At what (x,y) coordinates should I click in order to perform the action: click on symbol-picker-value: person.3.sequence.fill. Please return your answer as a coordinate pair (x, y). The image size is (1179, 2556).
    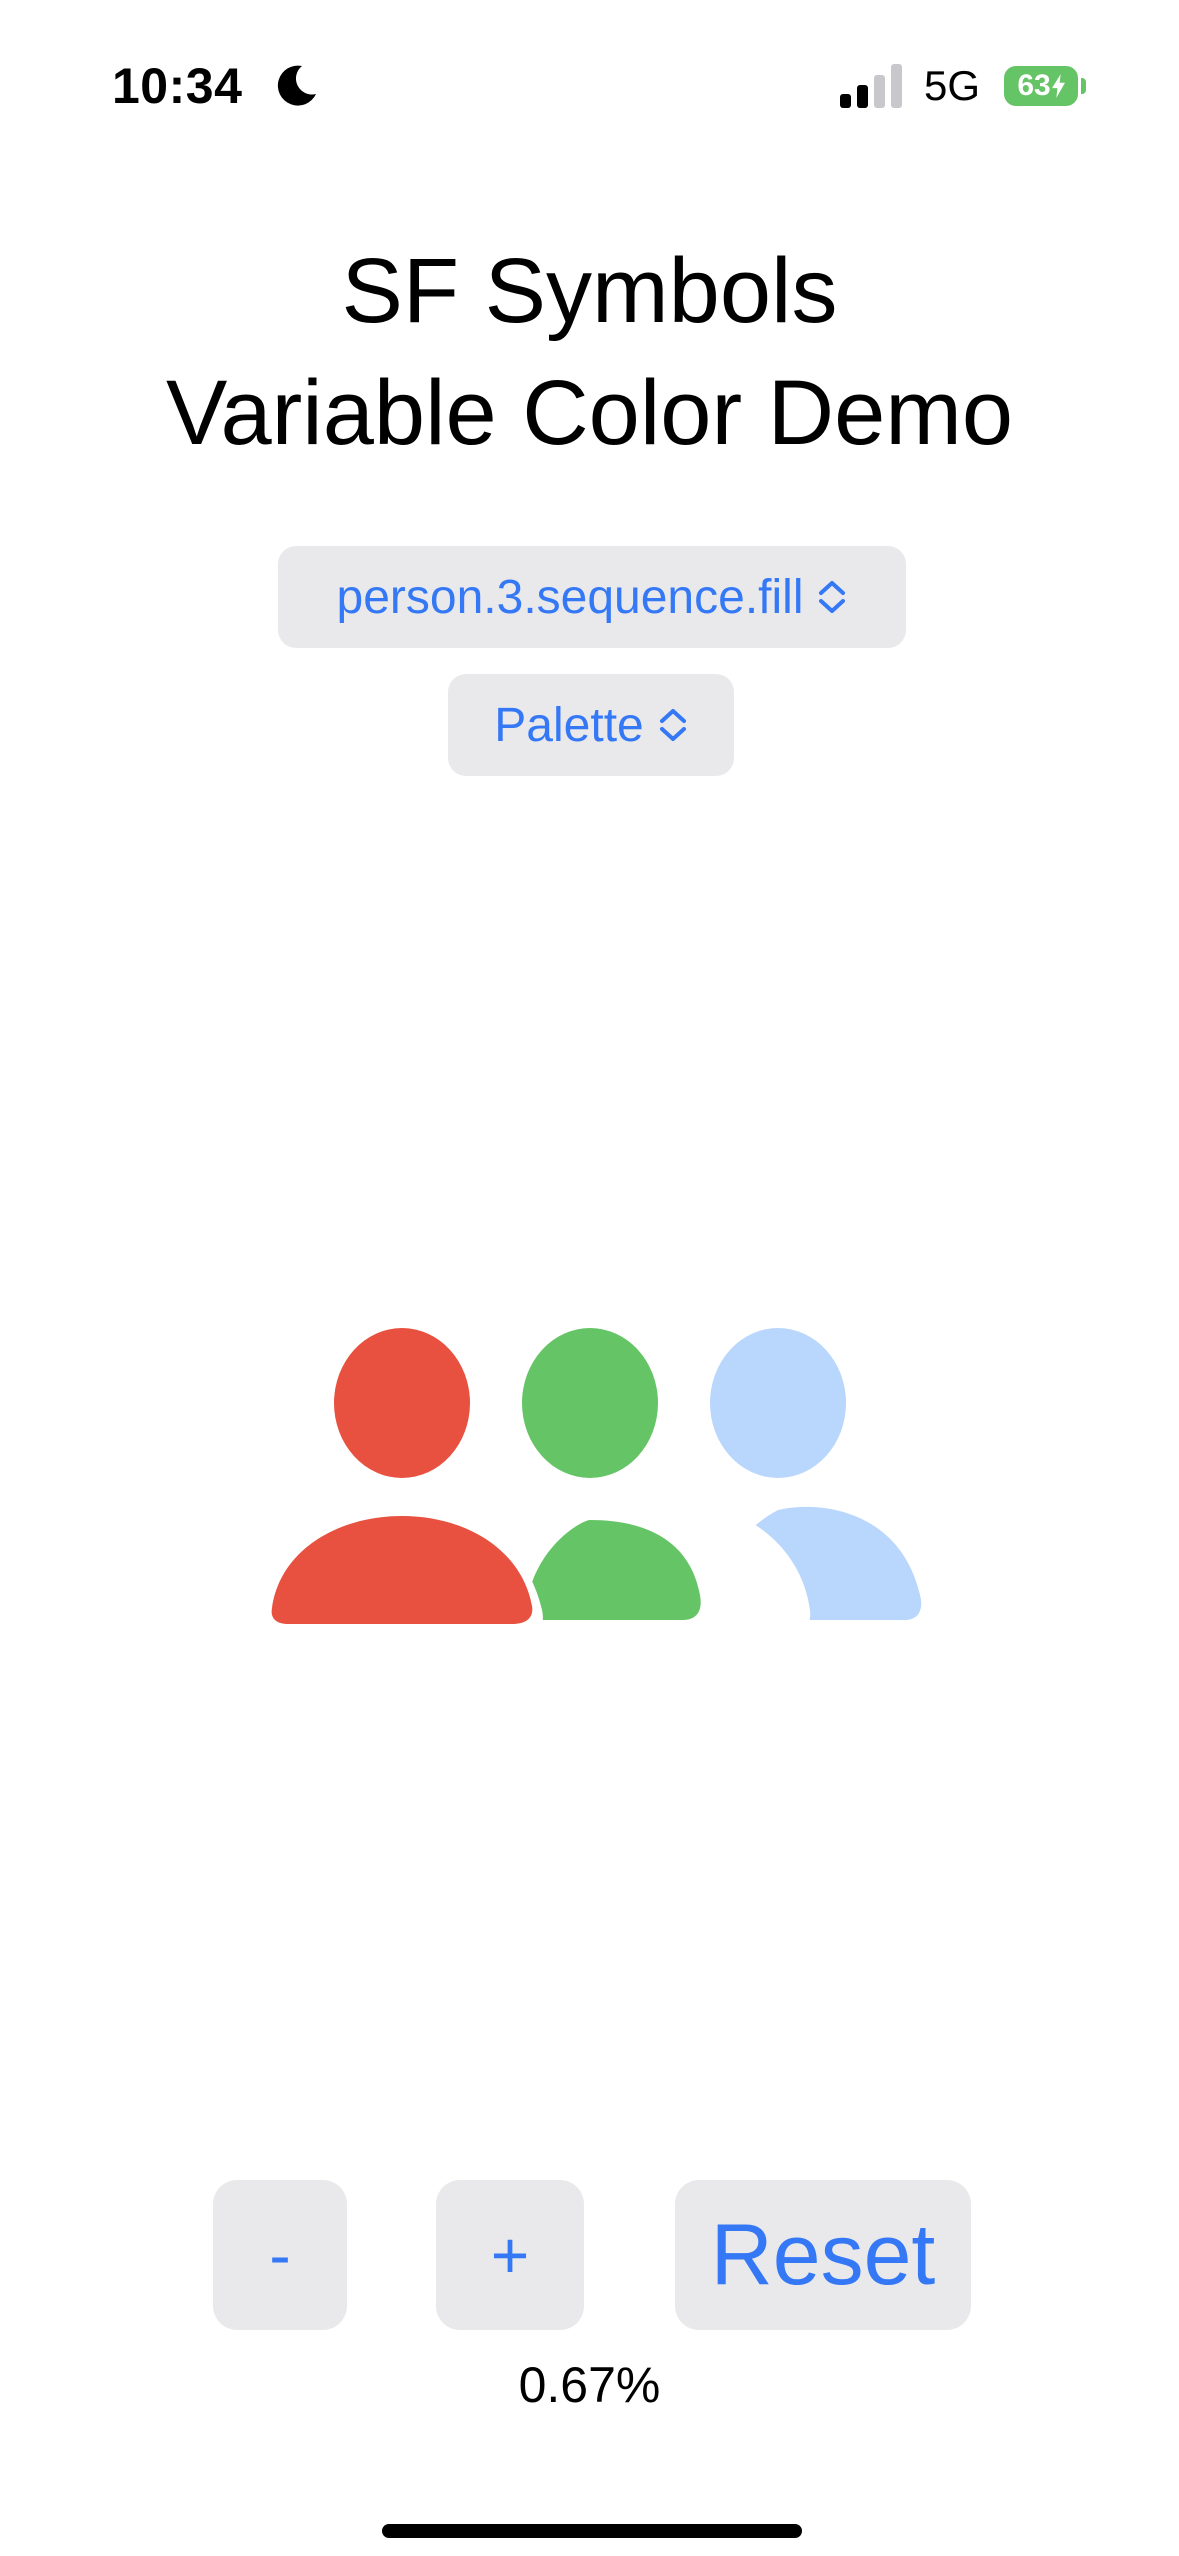
    Looking at the image, I should click on (570, 597).